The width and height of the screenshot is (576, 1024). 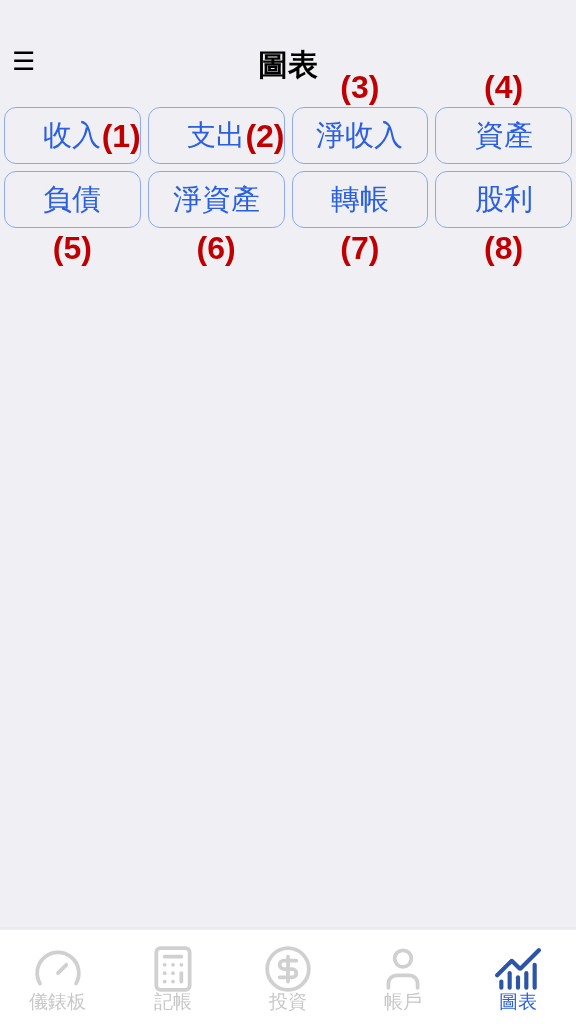 I want to click on chart-type-button: 轉帳, so click(x=360, y=199).